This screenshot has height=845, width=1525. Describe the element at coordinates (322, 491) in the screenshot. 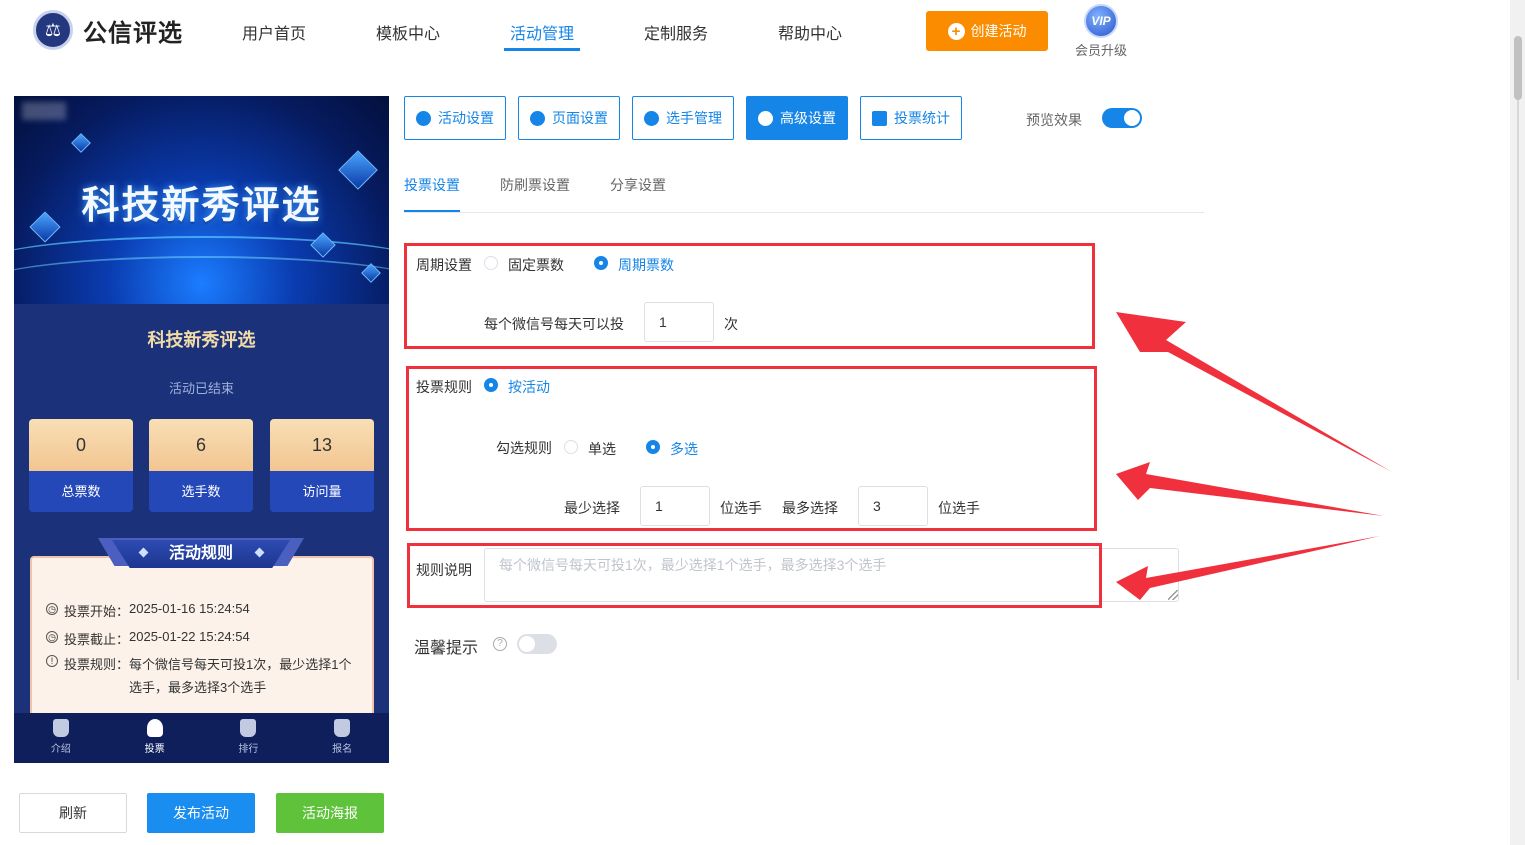

I see `stat-label: 访问量` at that location.